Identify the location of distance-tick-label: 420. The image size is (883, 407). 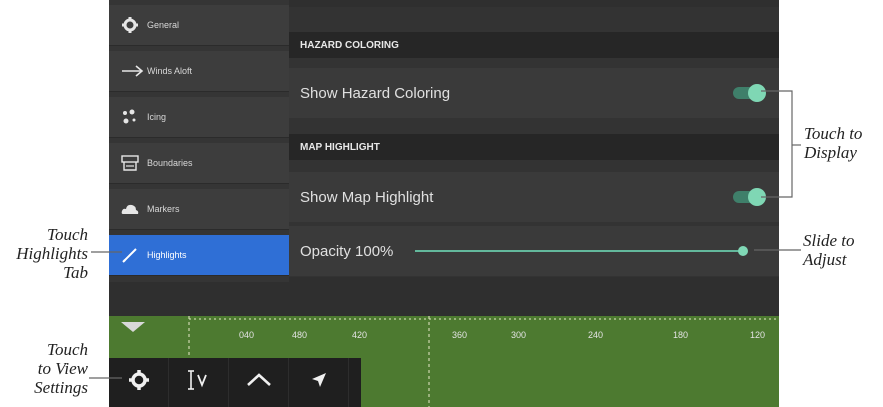
(360, 335).